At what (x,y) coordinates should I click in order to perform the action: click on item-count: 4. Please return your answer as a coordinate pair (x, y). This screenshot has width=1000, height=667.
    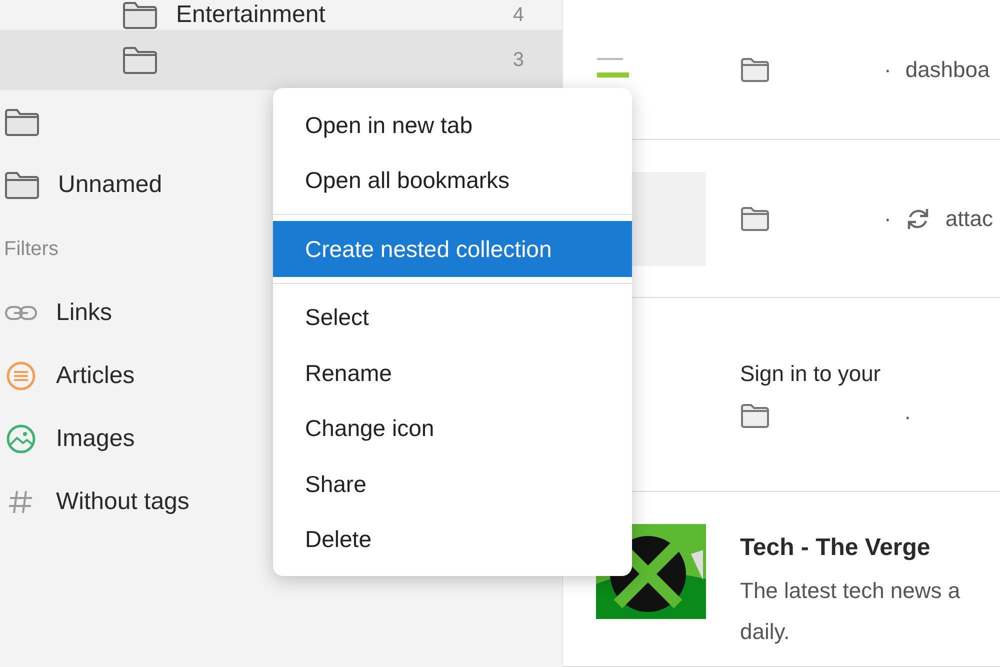
    Looking at the image, I should click on (518, 15).